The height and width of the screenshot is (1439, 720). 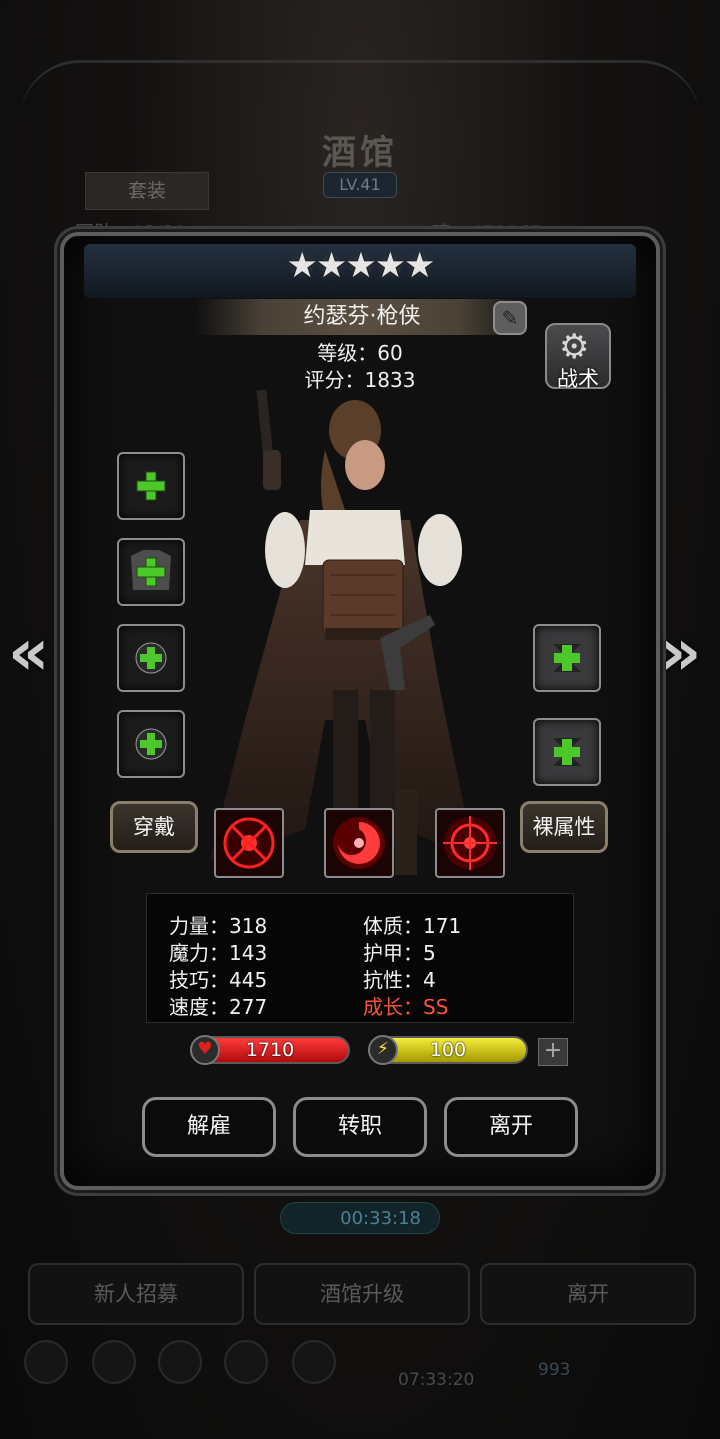 I want to click on gear-icon: ⚙, so click(x=574, y=347).